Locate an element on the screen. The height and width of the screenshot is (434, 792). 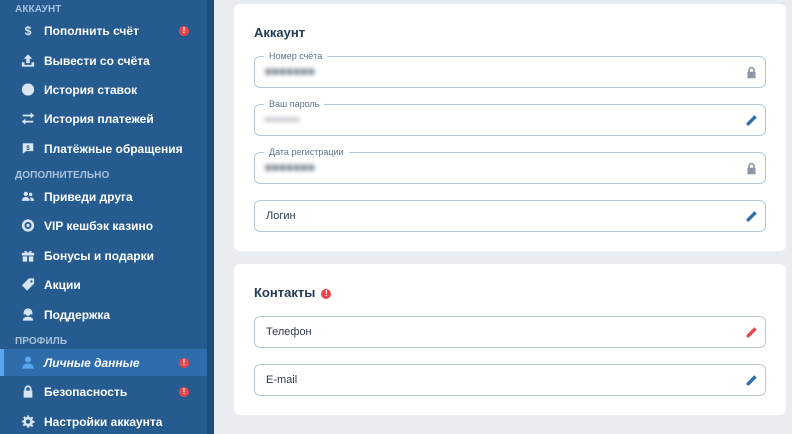
sidebar-item-label: Поддержка is located at coordinates (77, 314).